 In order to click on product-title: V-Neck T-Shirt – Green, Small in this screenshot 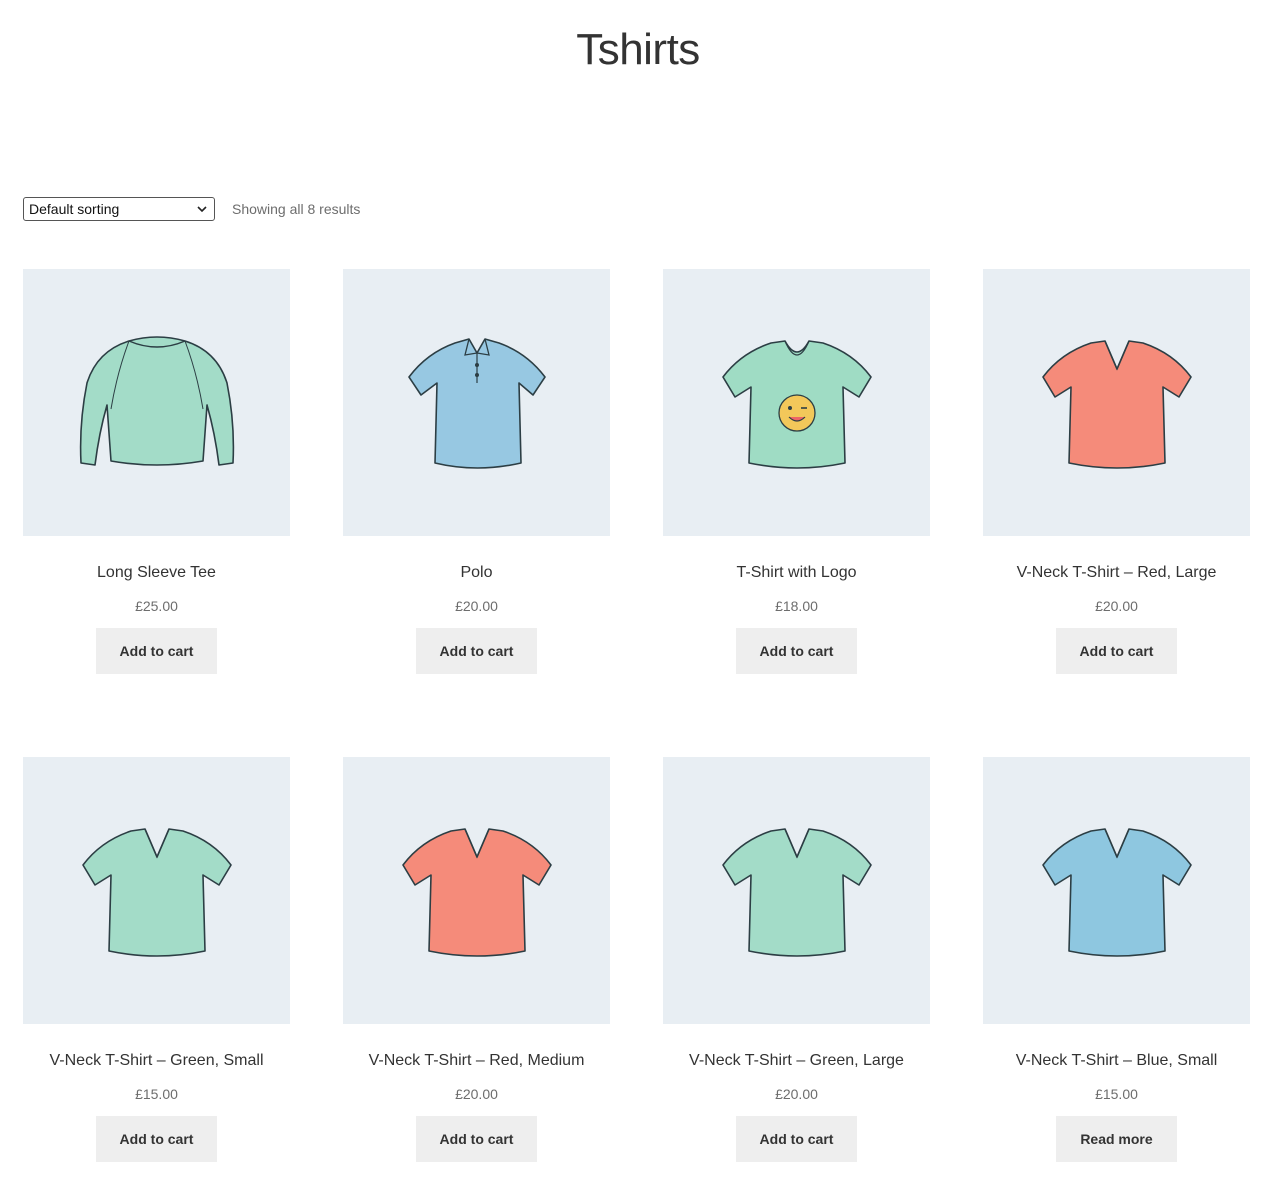, I will do `click(156, 1061)`.